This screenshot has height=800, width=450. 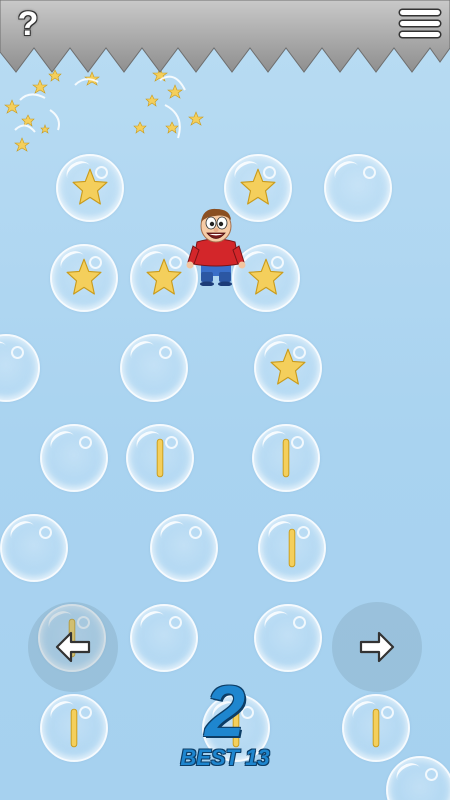 I want to click on hamburger-menu-icon, so click(x=420, y=25).